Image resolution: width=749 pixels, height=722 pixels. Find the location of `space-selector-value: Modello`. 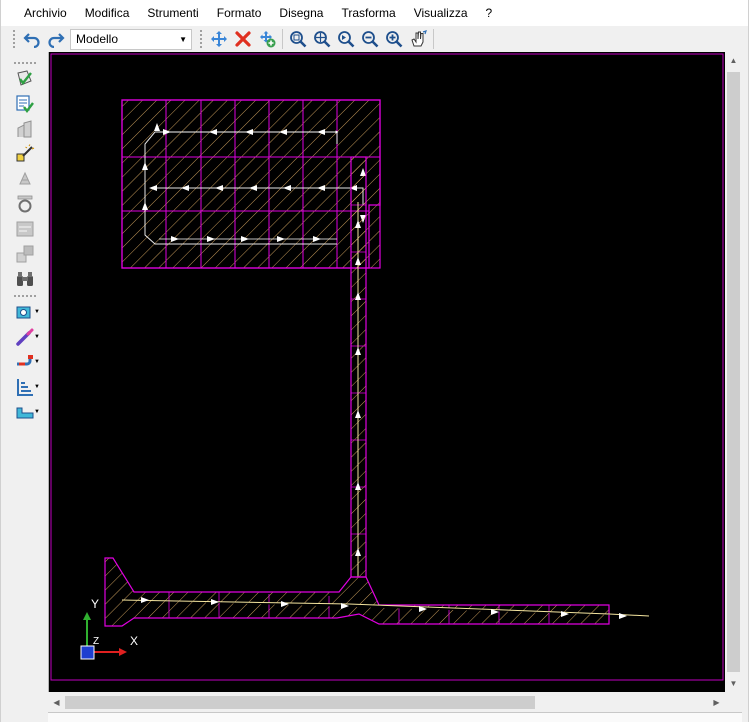

space-selector-value: Modello is located at coordinates (97, 39).